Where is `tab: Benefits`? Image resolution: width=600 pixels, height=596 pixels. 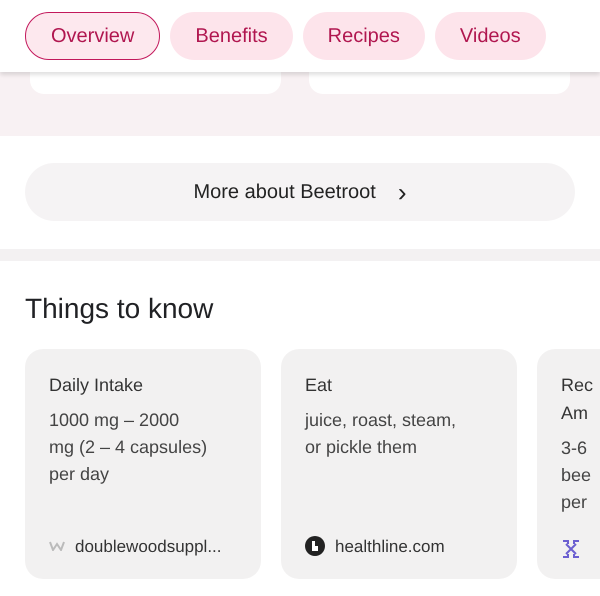
tab: Benefits is located at coordinates (231, 36).